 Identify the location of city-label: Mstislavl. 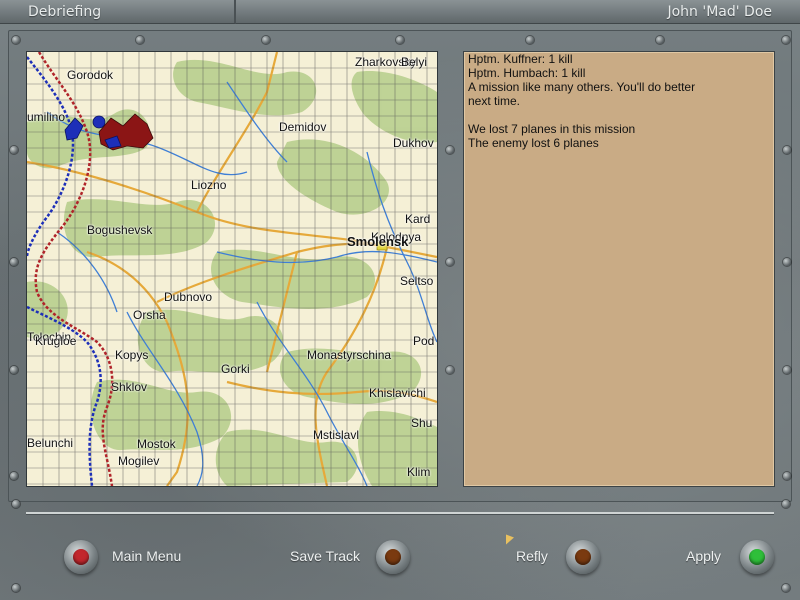
(336, 435).